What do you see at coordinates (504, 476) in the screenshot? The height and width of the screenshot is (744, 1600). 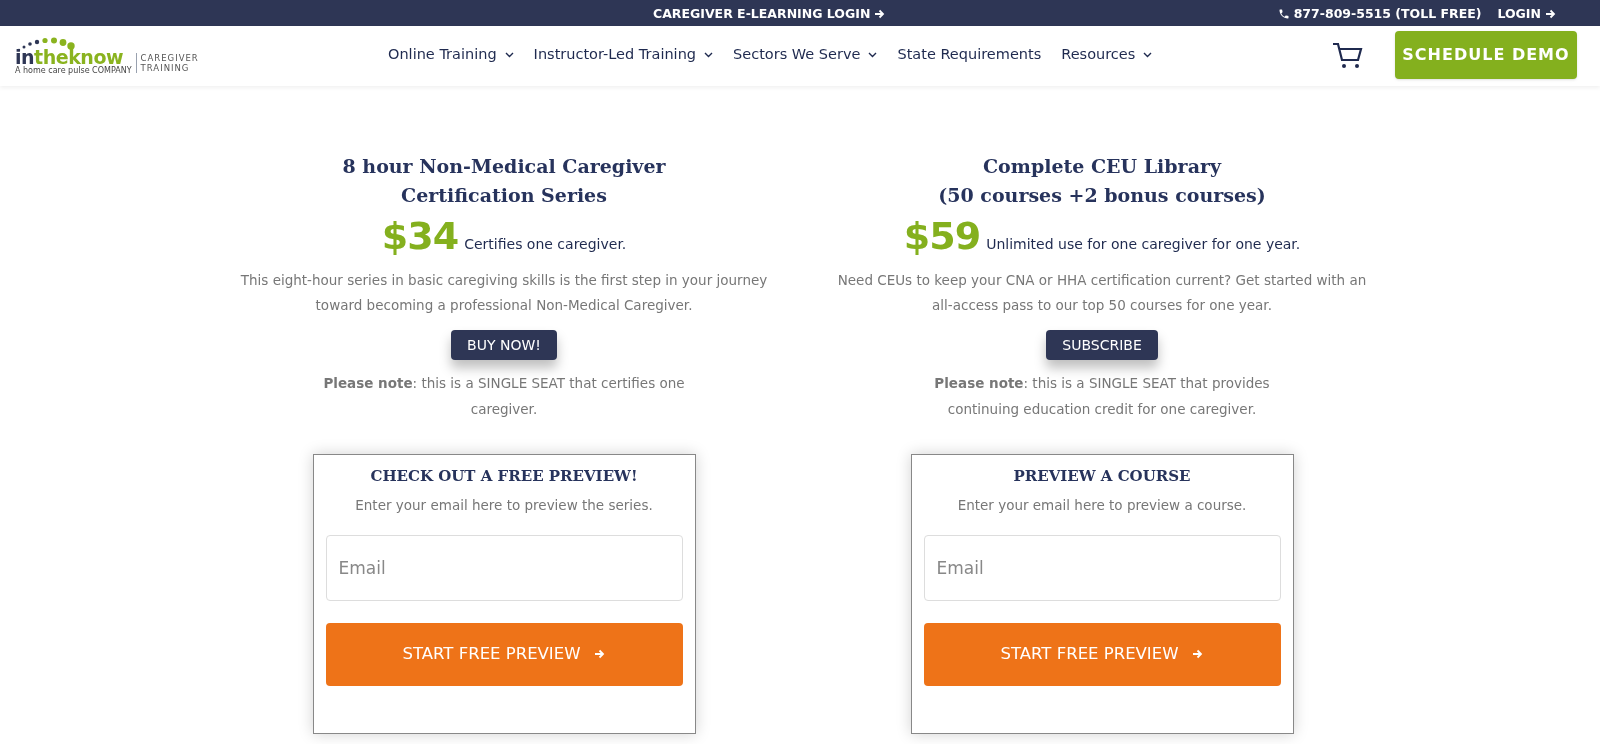 I see `preview-title: CHECK OUT A FREE PREVIEW!` at bounding box center [504, 476].